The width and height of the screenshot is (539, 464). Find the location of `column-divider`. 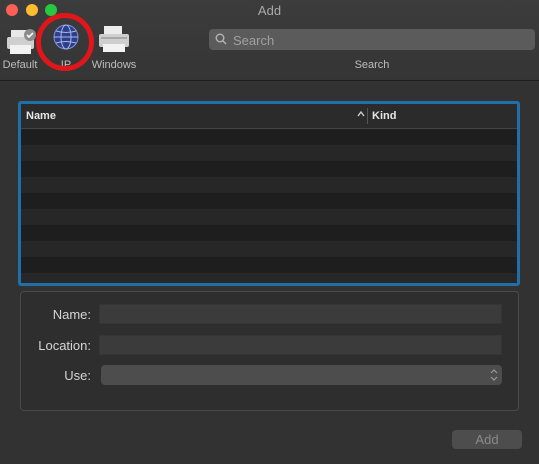

column-divider is located at coordinates (367, 116).